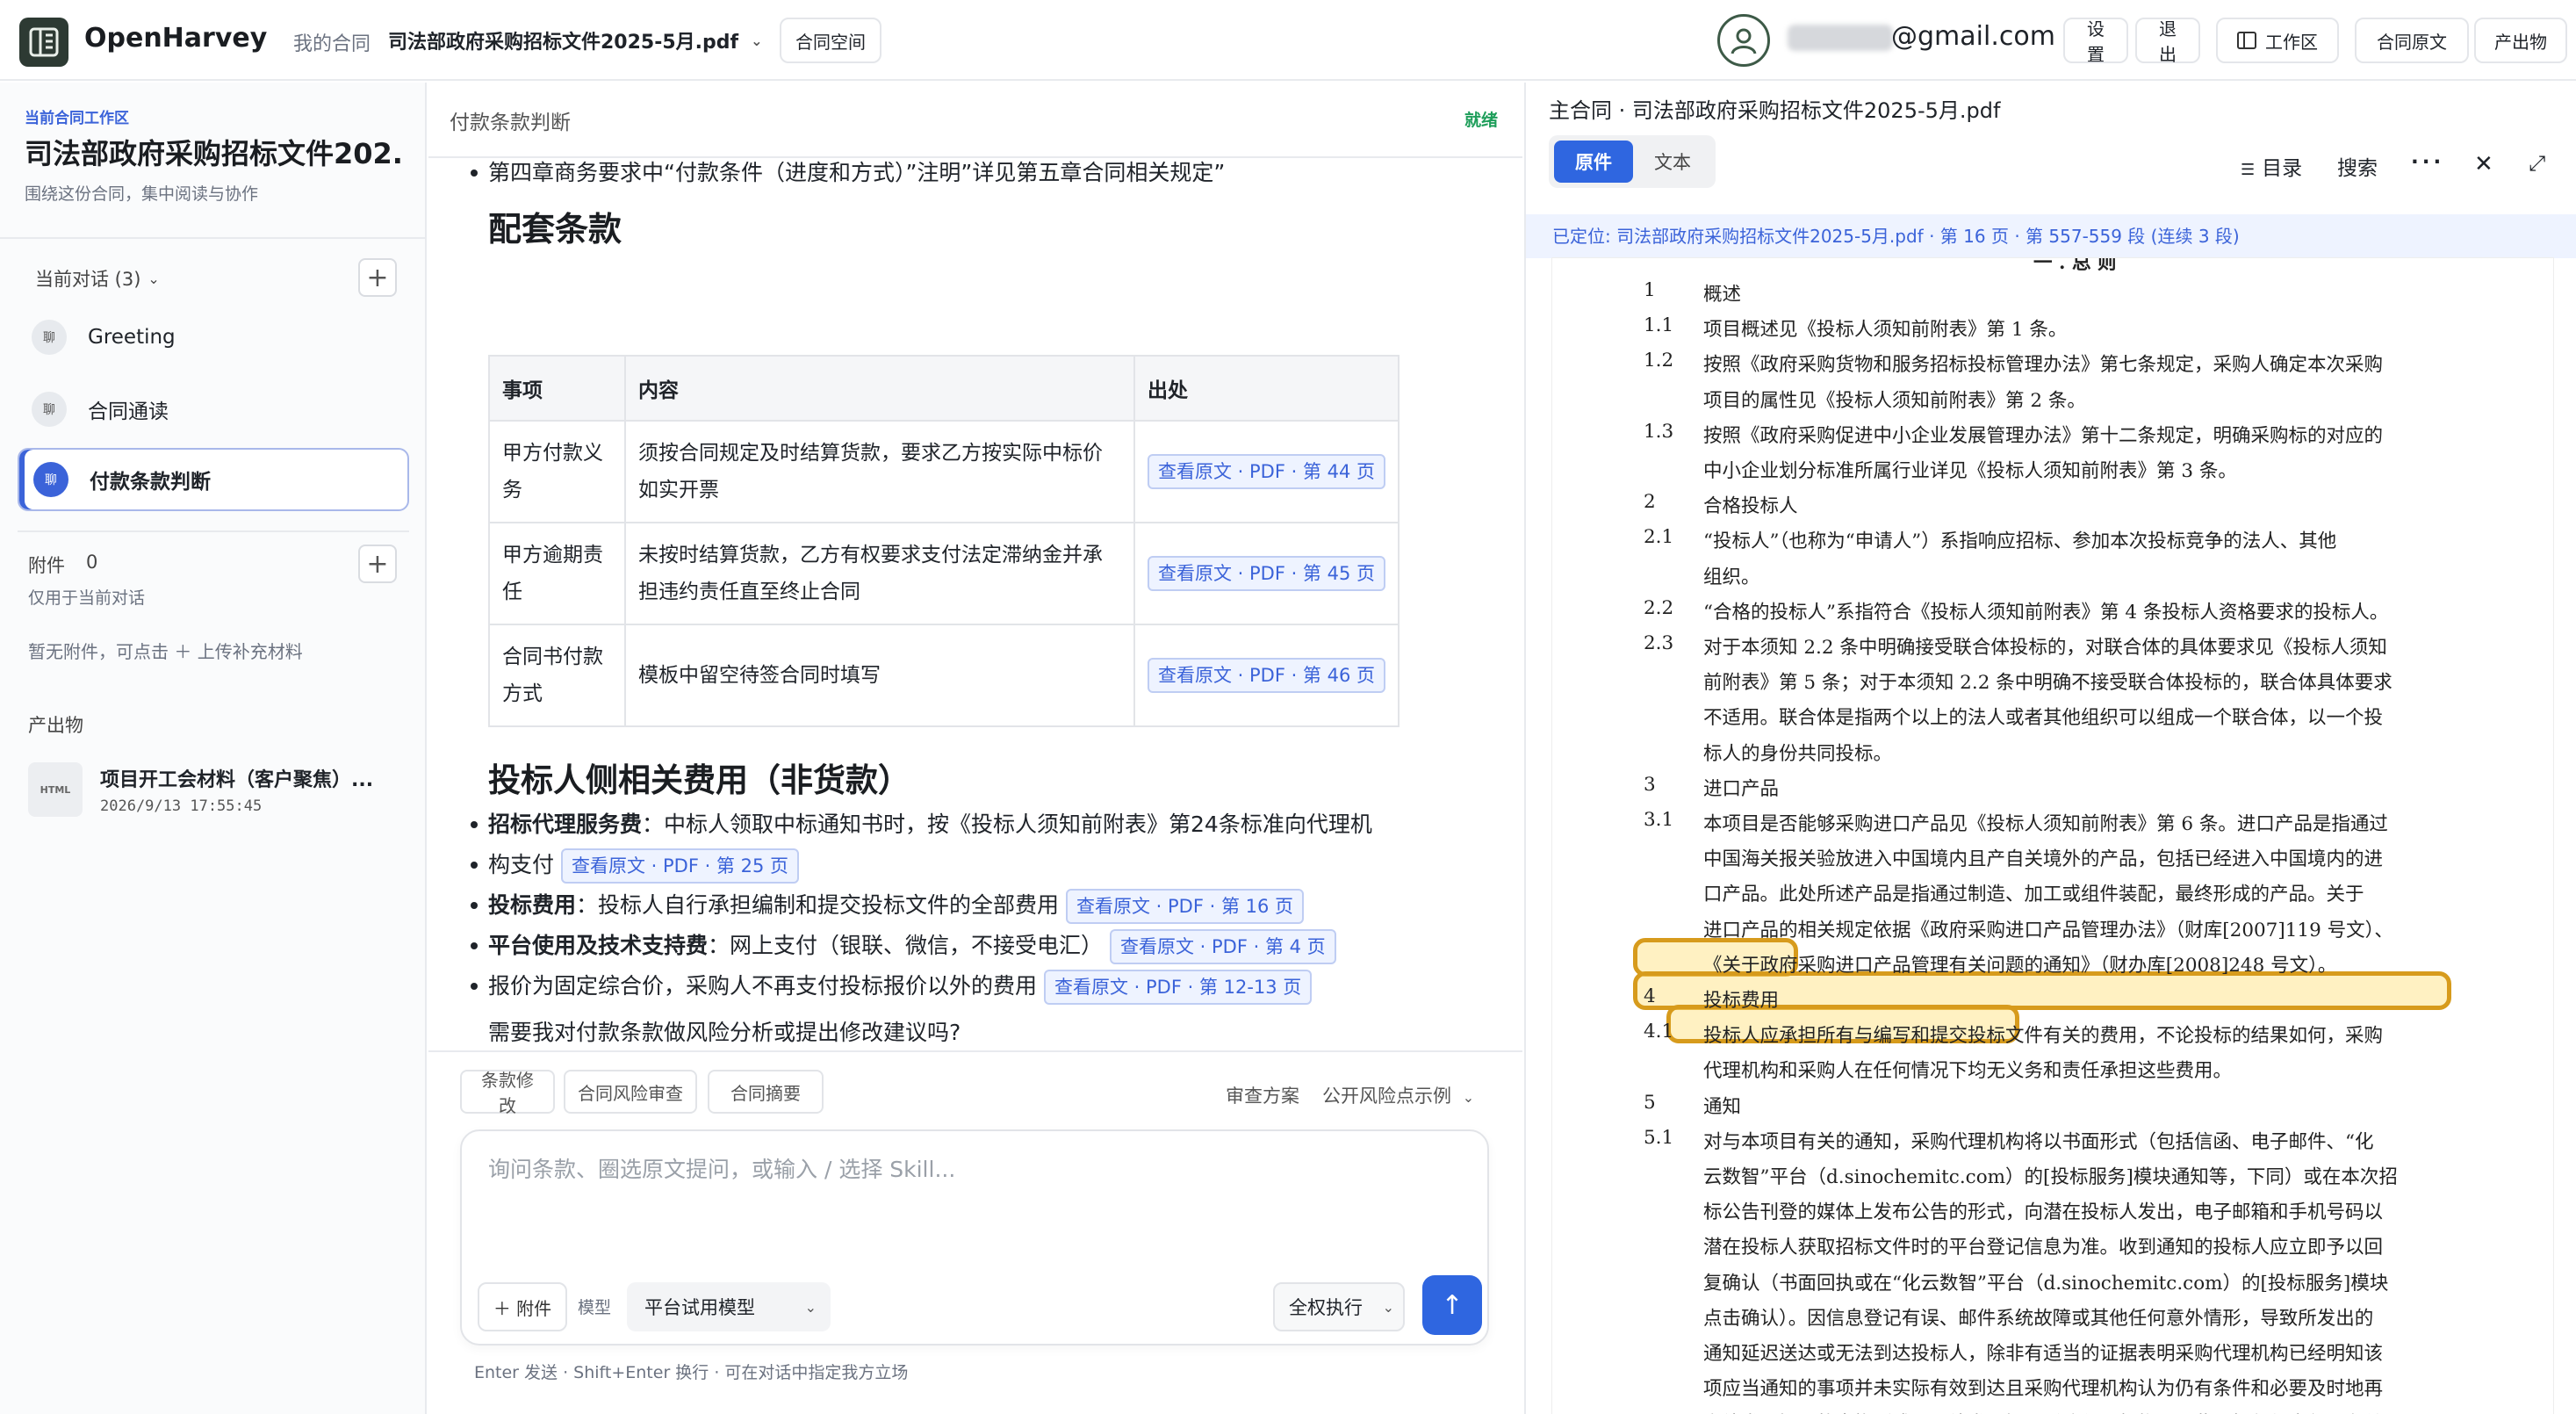 The width and height of the screenshot is (2576, 1414). I want to click on toc-button: ☰ 目录, so click(2271, 166).